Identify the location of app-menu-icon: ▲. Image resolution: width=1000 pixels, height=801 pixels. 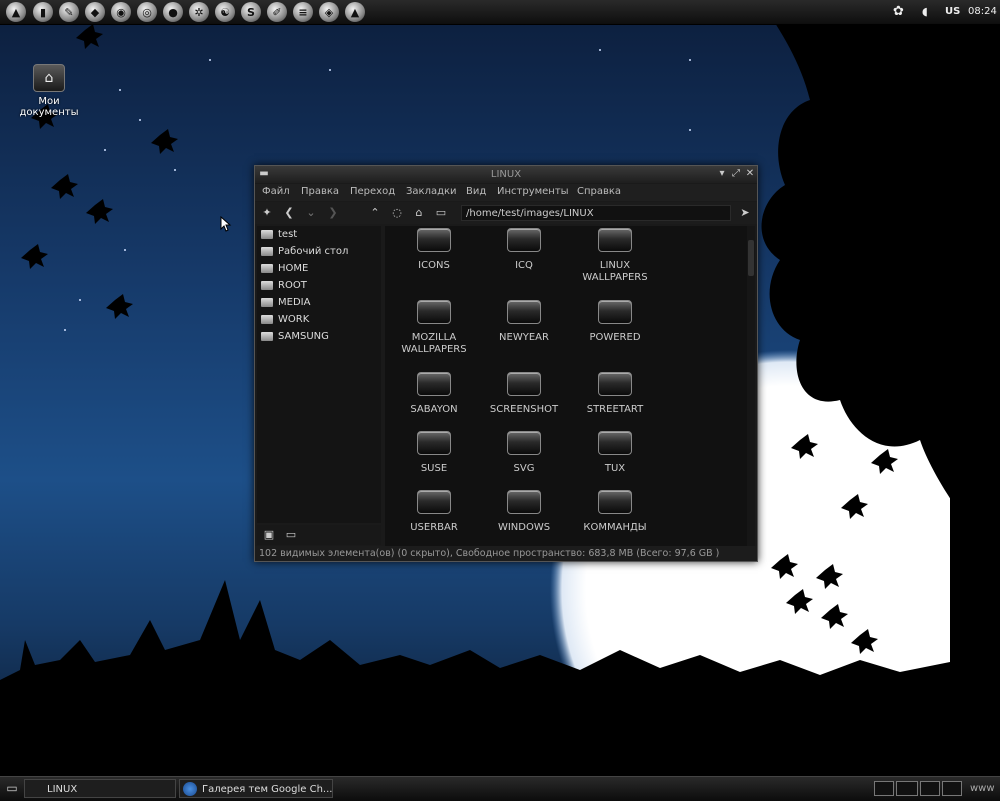
(16, 12).